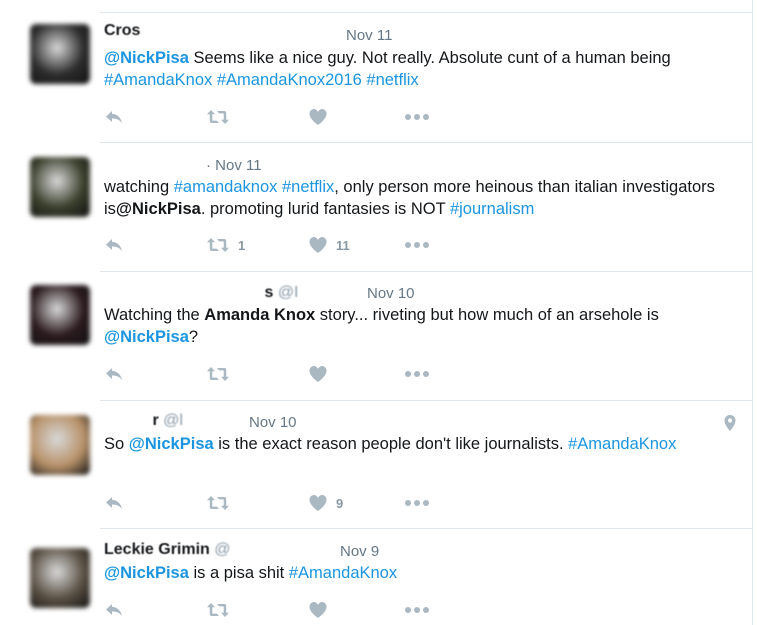 This screenshot has width=757, height=625. I want to click on highlighted-text: Amanda Knox, so click(260, 315).